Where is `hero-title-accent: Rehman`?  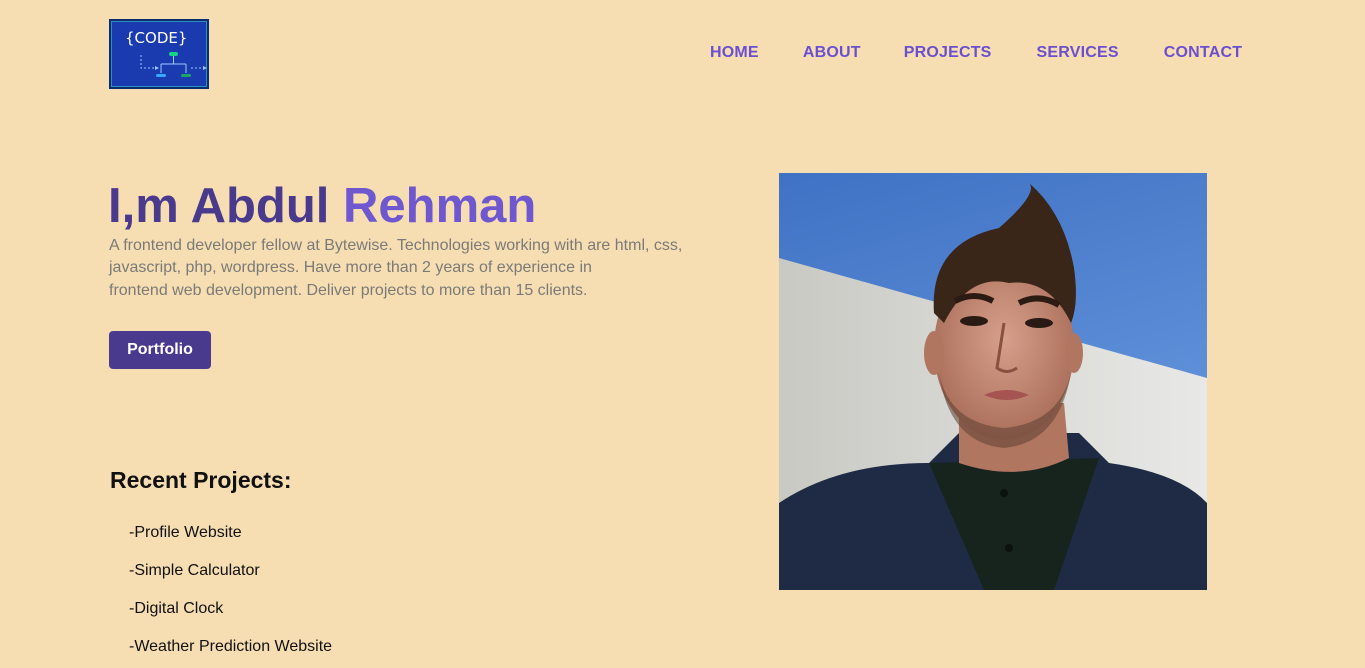
hero-title-accent: Rehman is located at coordinates (440, 206).